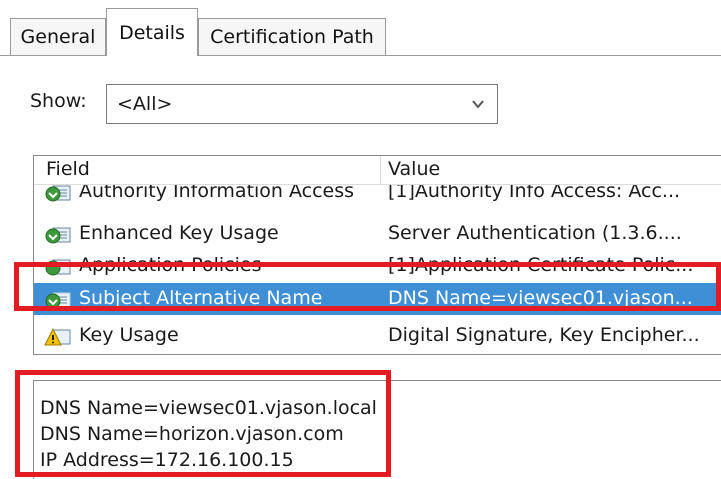 The image size is (721, 479). I want to click on column-divider, so click(380, 170).